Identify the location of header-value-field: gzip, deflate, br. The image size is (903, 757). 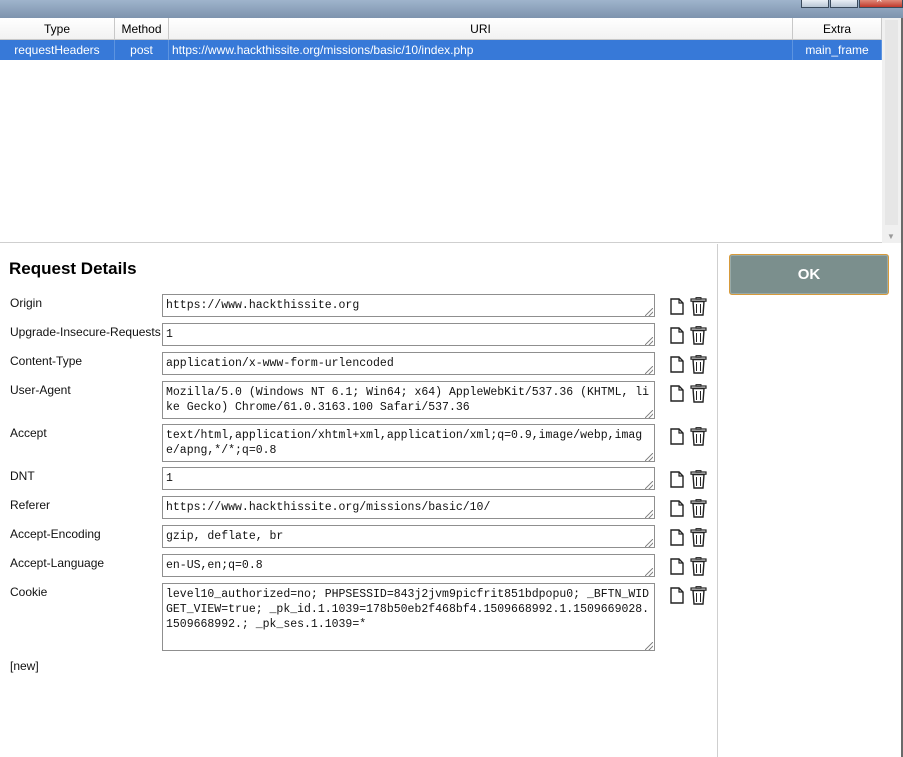
(408, 536).